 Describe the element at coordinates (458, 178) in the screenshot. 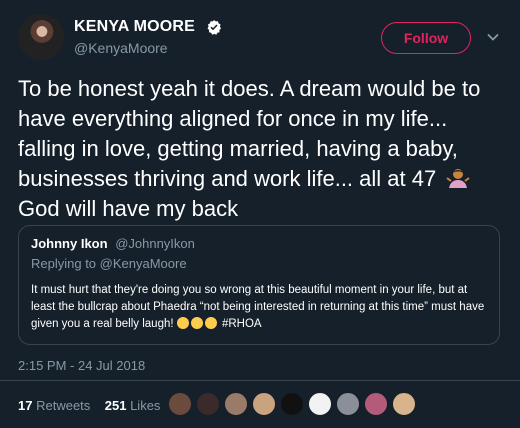

I see `person-shrugging-emoji-icon` at that location.